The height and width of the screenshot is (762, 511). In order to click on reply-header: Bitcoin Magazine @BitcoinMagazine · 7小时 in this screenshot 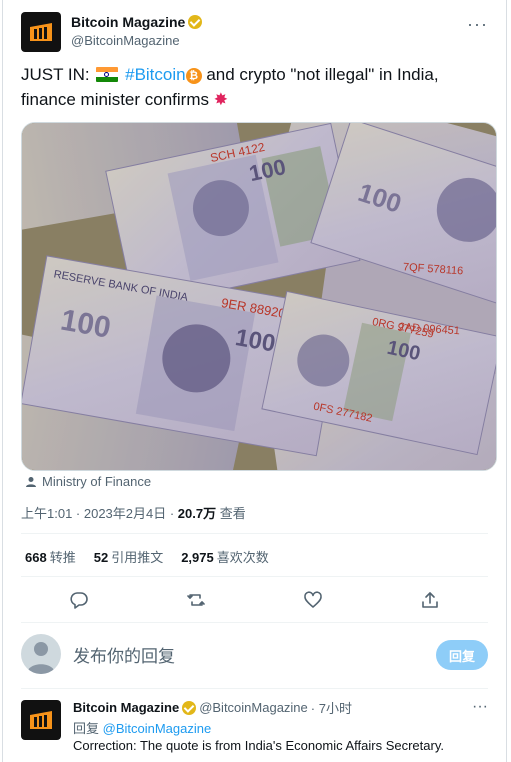, I will do `click(212, 707)`.